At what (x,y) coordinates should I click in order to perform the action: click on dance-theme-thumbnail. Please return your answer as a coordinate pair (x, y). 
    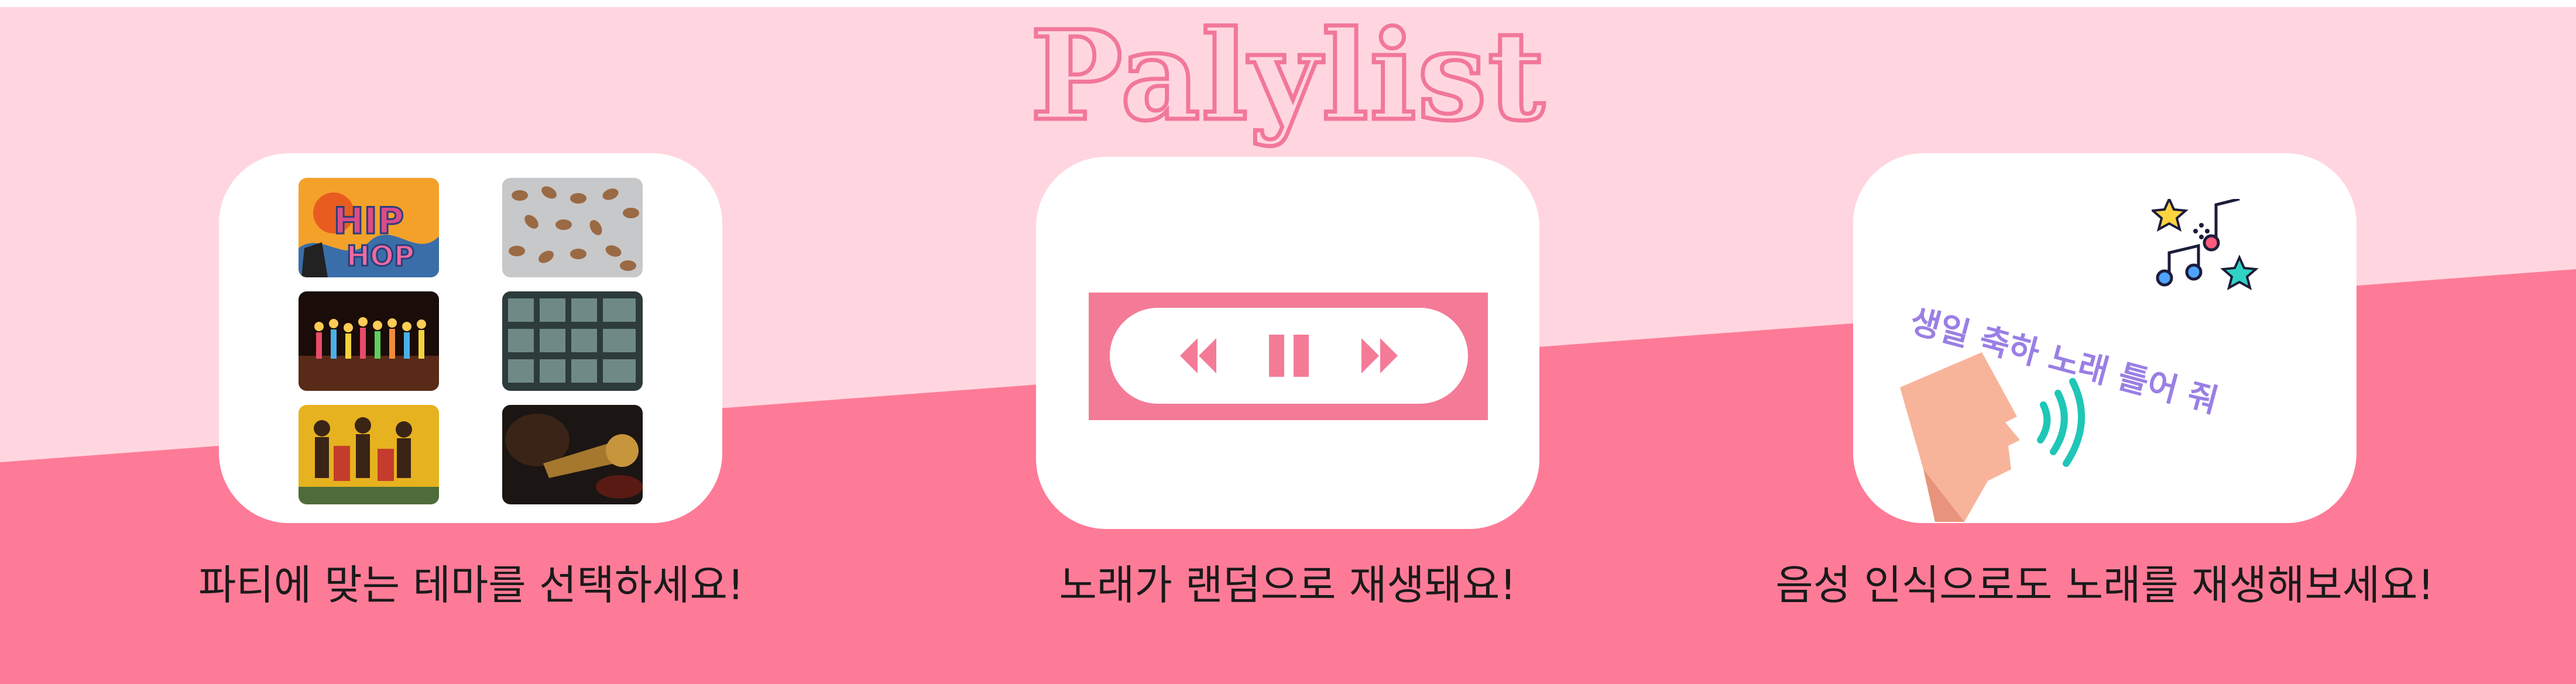
    Looking at the image, I should click on (369, 454).